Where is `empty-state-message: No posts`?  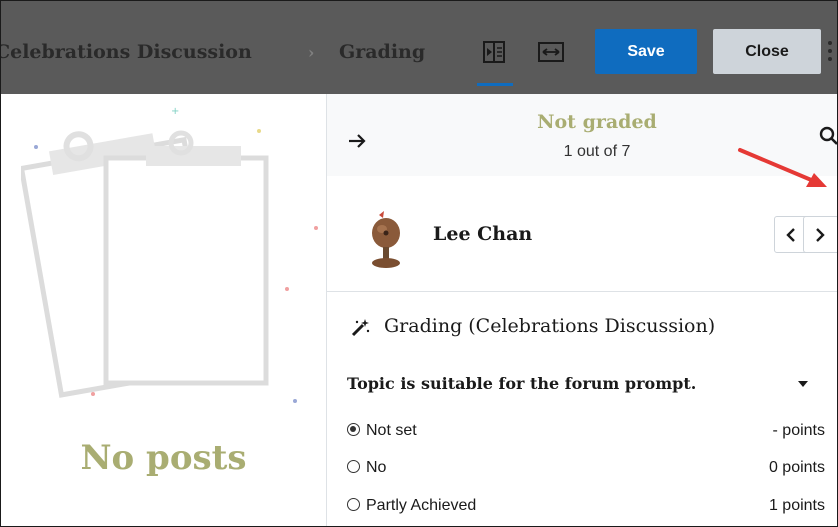
empty-state-message: No posts is located at coordinates (163, 458).